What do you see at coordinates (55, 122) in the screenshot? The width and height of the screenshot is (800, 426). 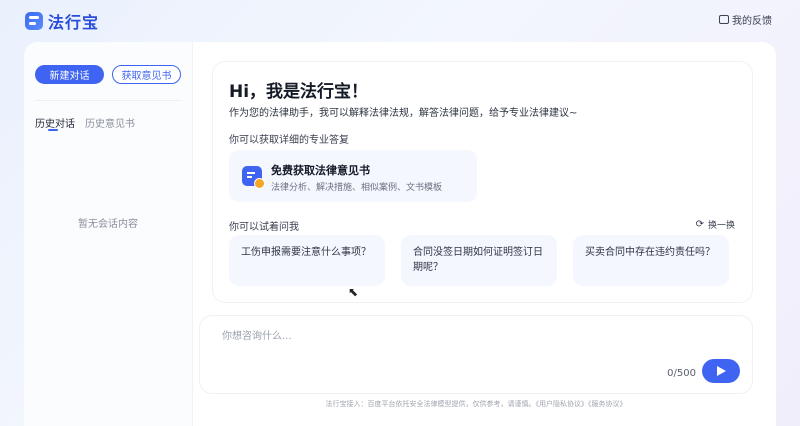 I see `tab-history-chat: 历史对话` at bounding box center [55, 122].